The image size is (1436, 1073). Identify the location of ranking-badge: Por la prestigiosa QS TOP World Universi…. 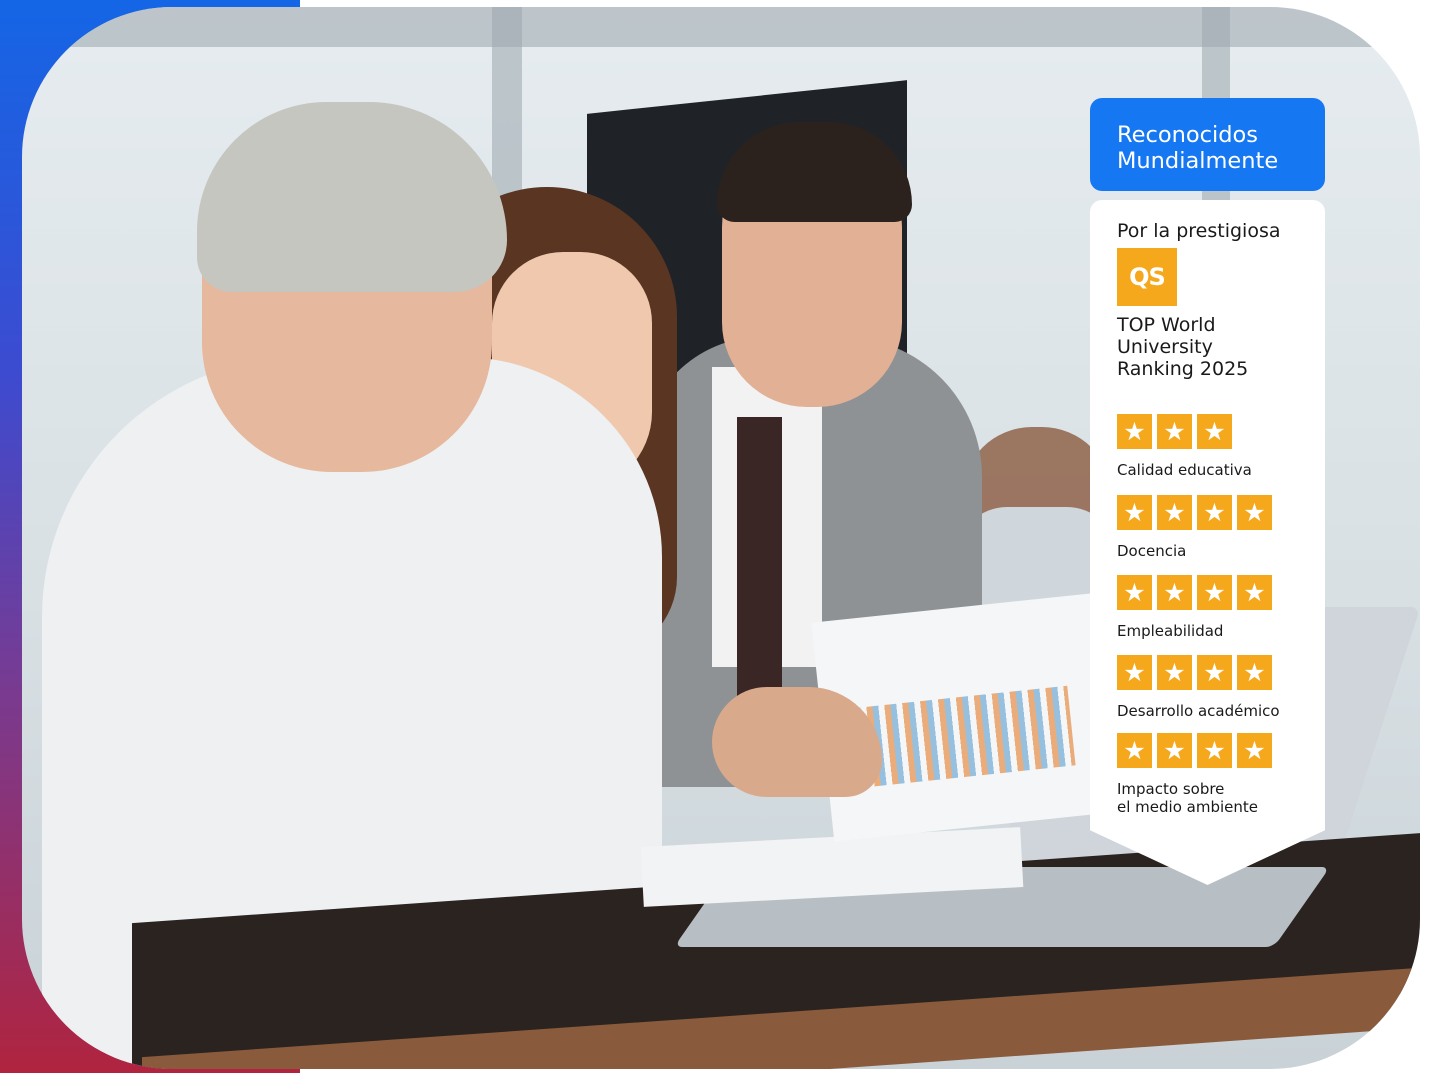
(1207, 542).